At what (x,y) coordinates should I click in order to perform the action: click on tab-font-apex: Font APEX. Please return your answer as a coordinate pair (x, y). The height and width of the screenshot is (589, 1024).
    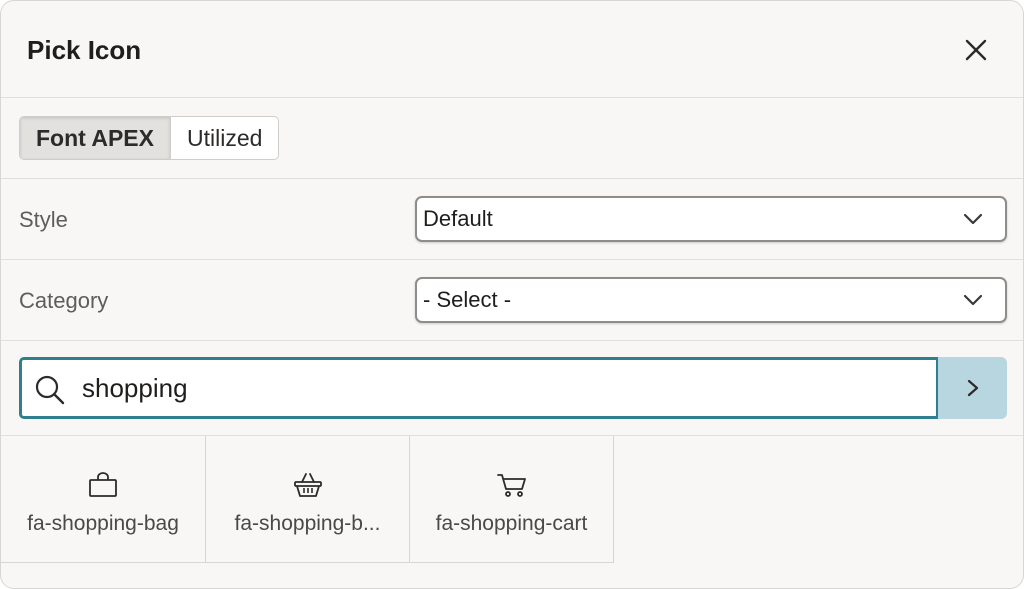
    Looking at the image, I should click on (95, 138).